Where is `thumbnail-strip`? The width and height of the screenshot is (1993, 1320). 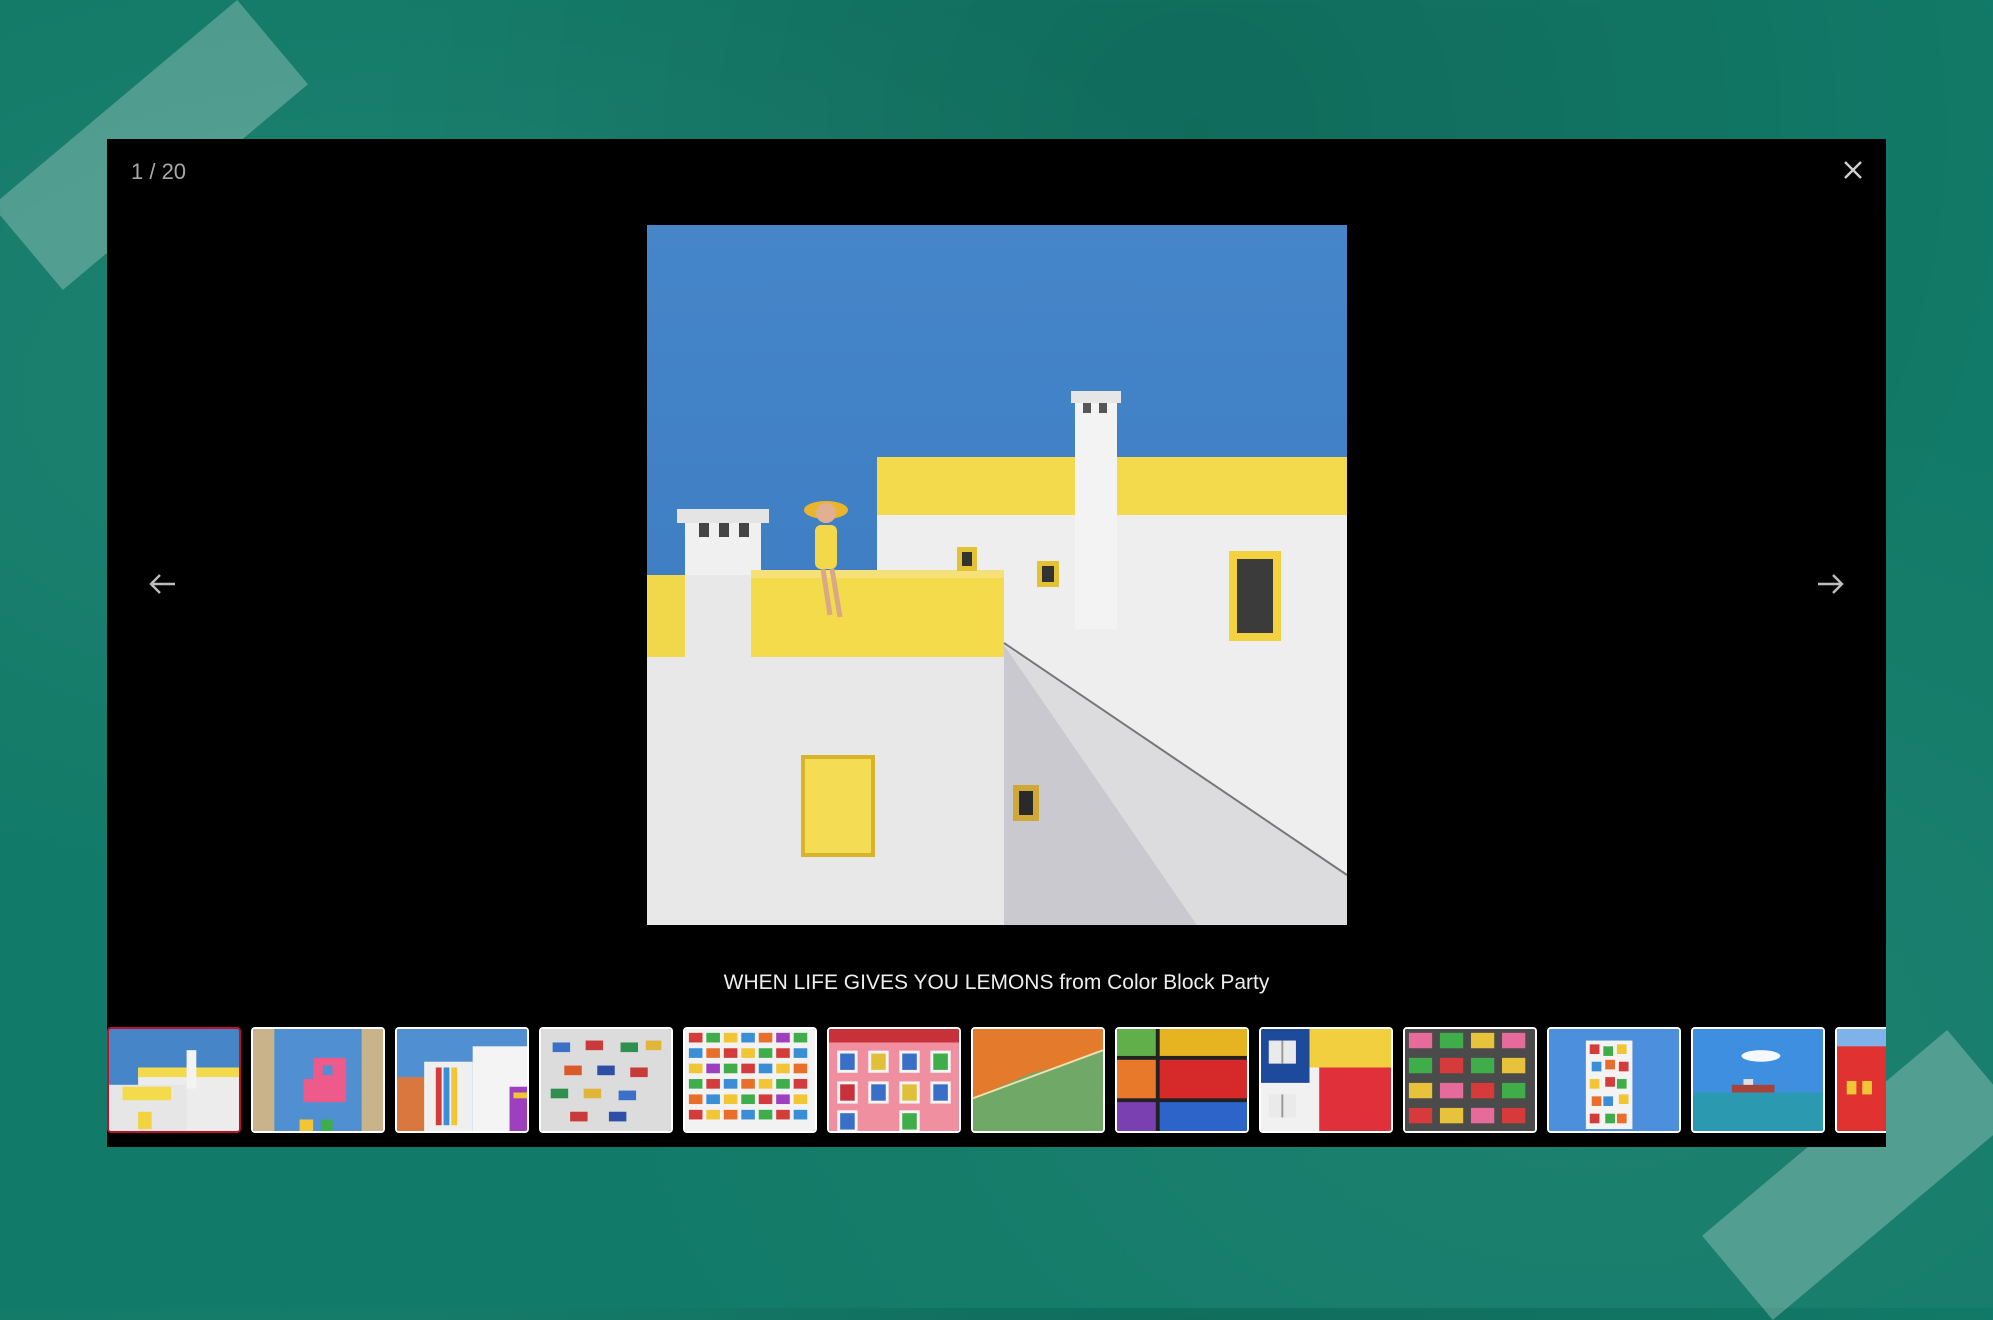
thumbnail-strip is located at coordinates (996, 1082).